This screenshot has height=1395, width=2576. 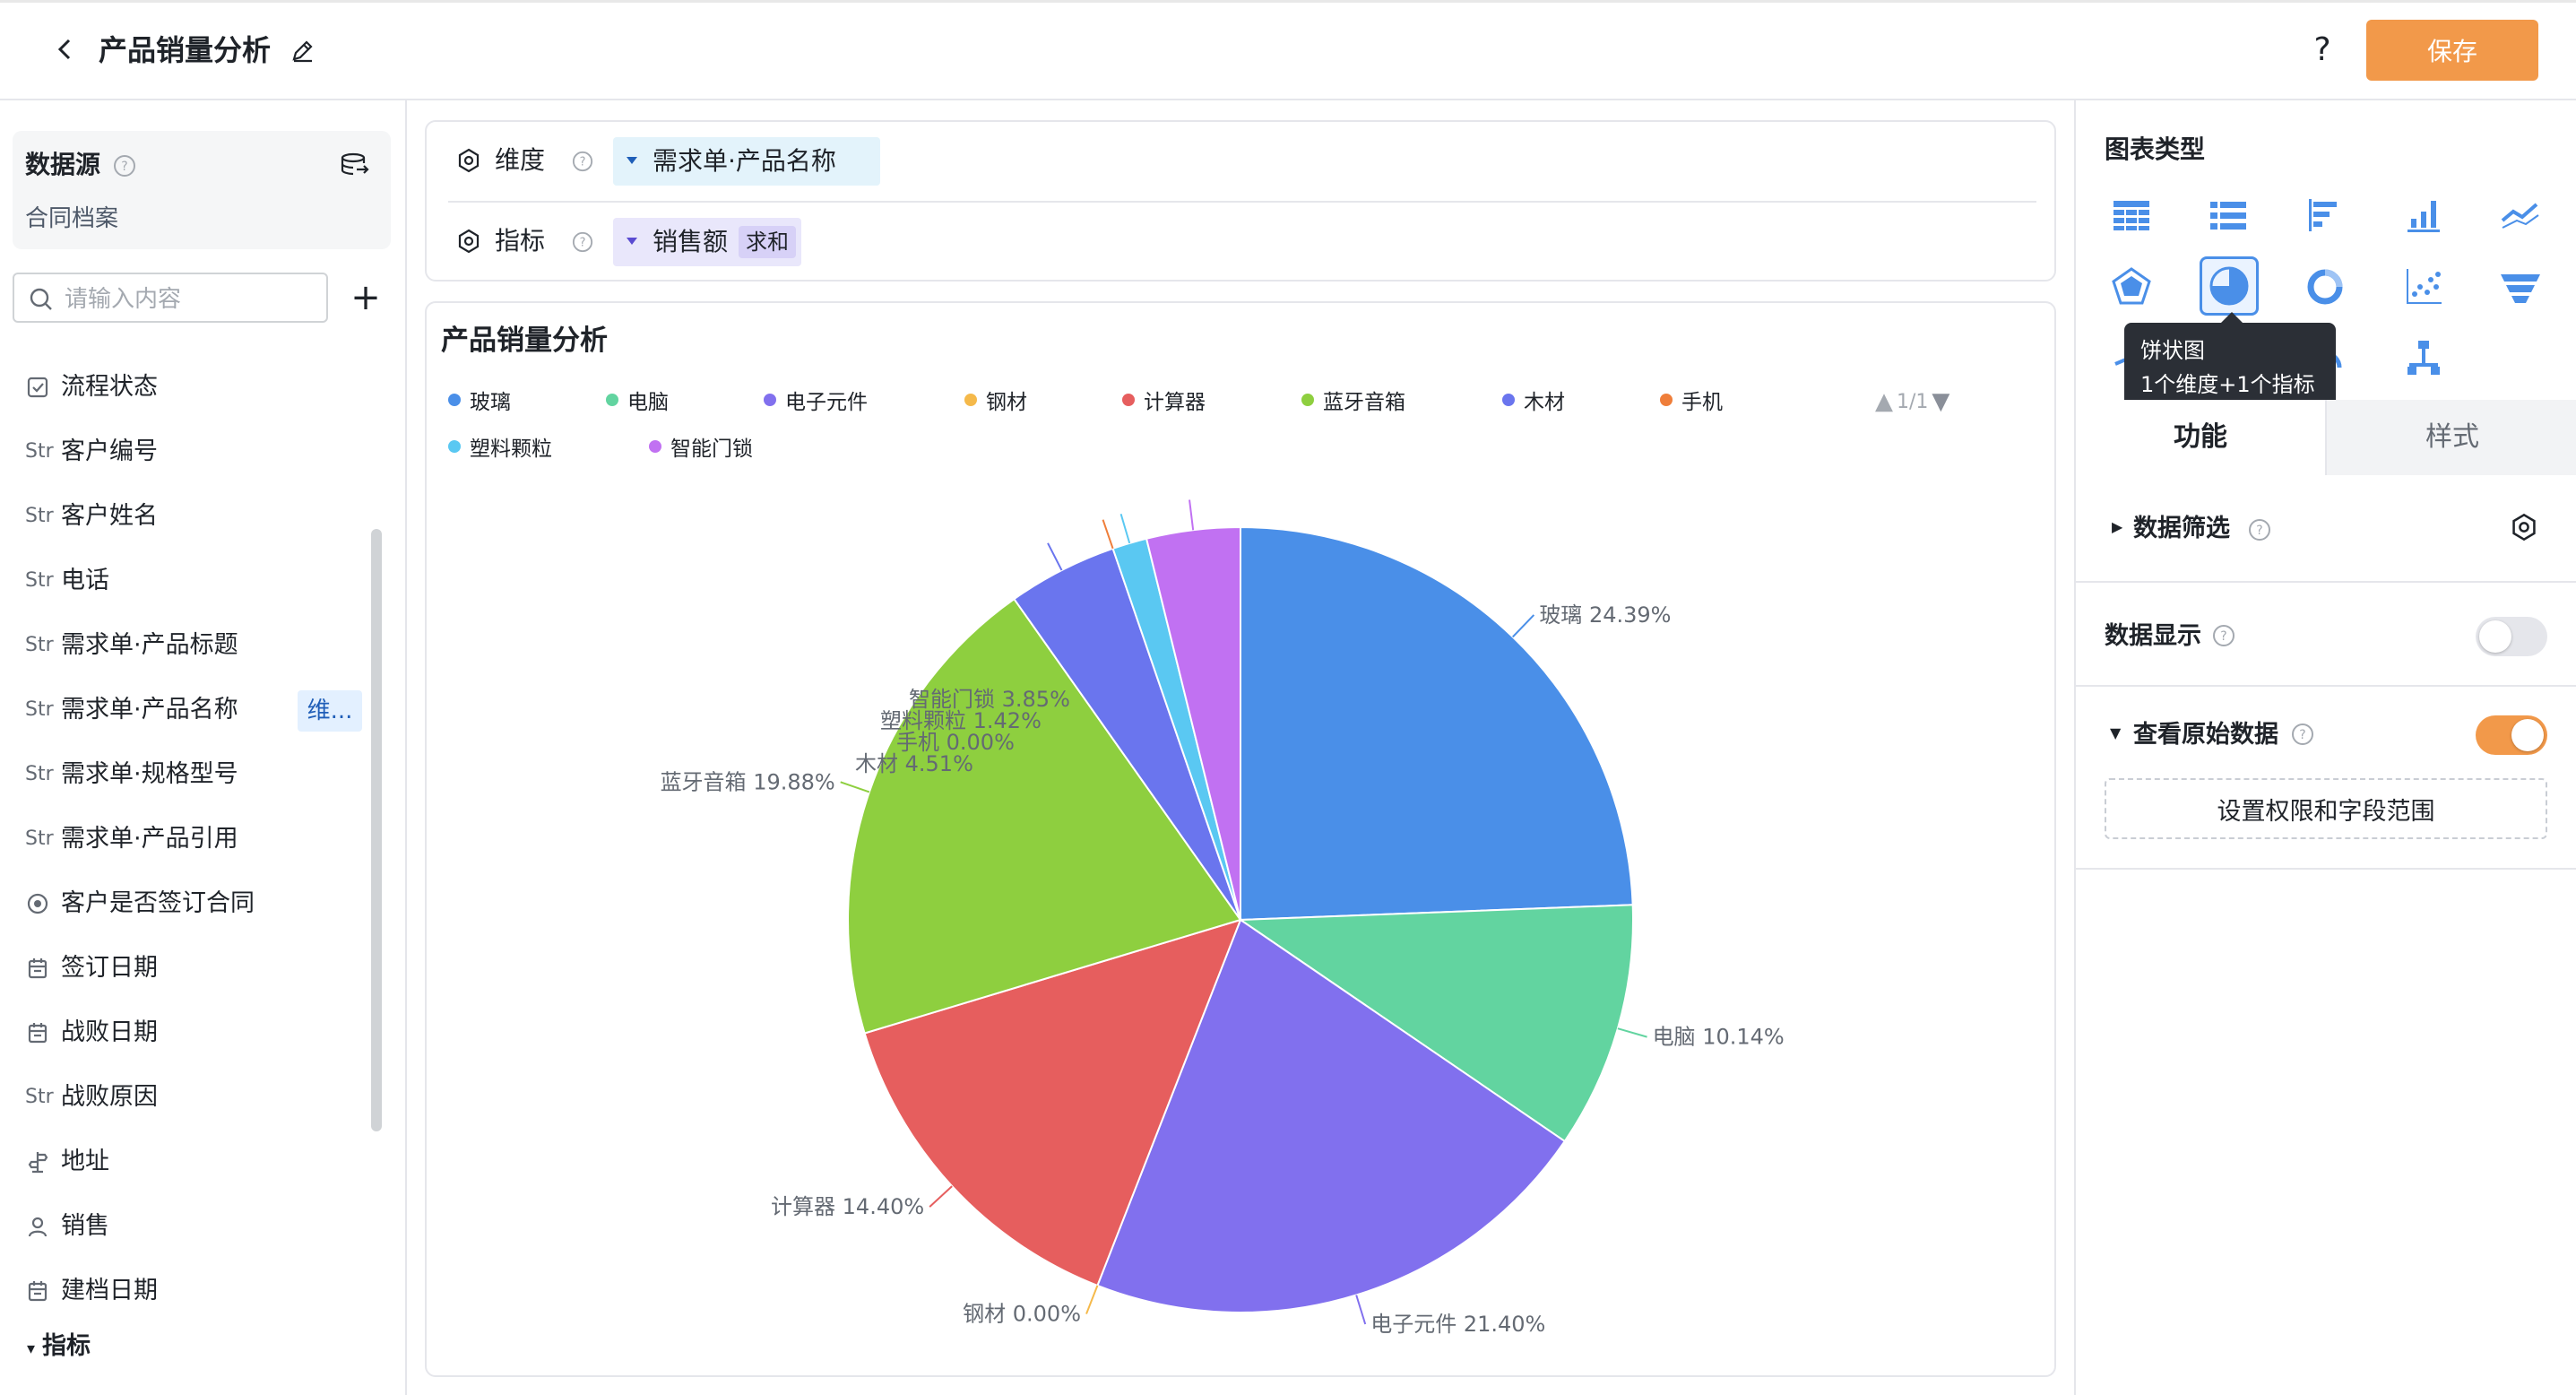 I want to click on raw-data-toggle, so click(x=2511, y=735).